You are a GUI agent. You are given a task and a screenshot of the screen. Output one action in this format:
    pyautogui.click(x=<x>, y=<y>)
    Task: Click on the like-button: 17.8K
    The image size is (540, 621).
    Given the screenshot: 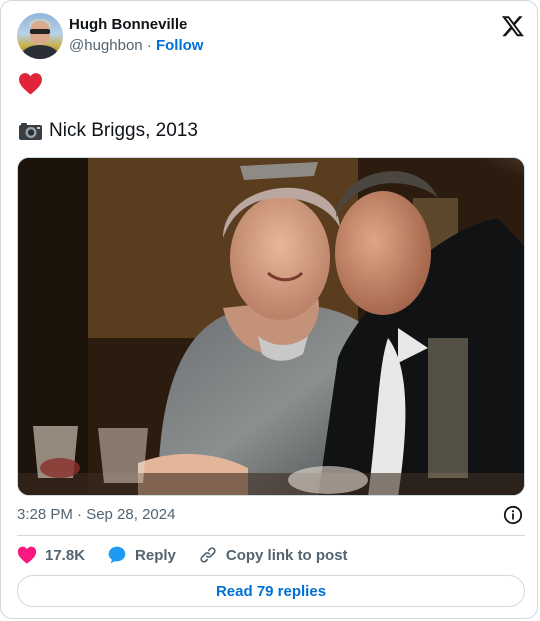 What is the action you would take?
    pyautogui.click(x=51, y=555)
    